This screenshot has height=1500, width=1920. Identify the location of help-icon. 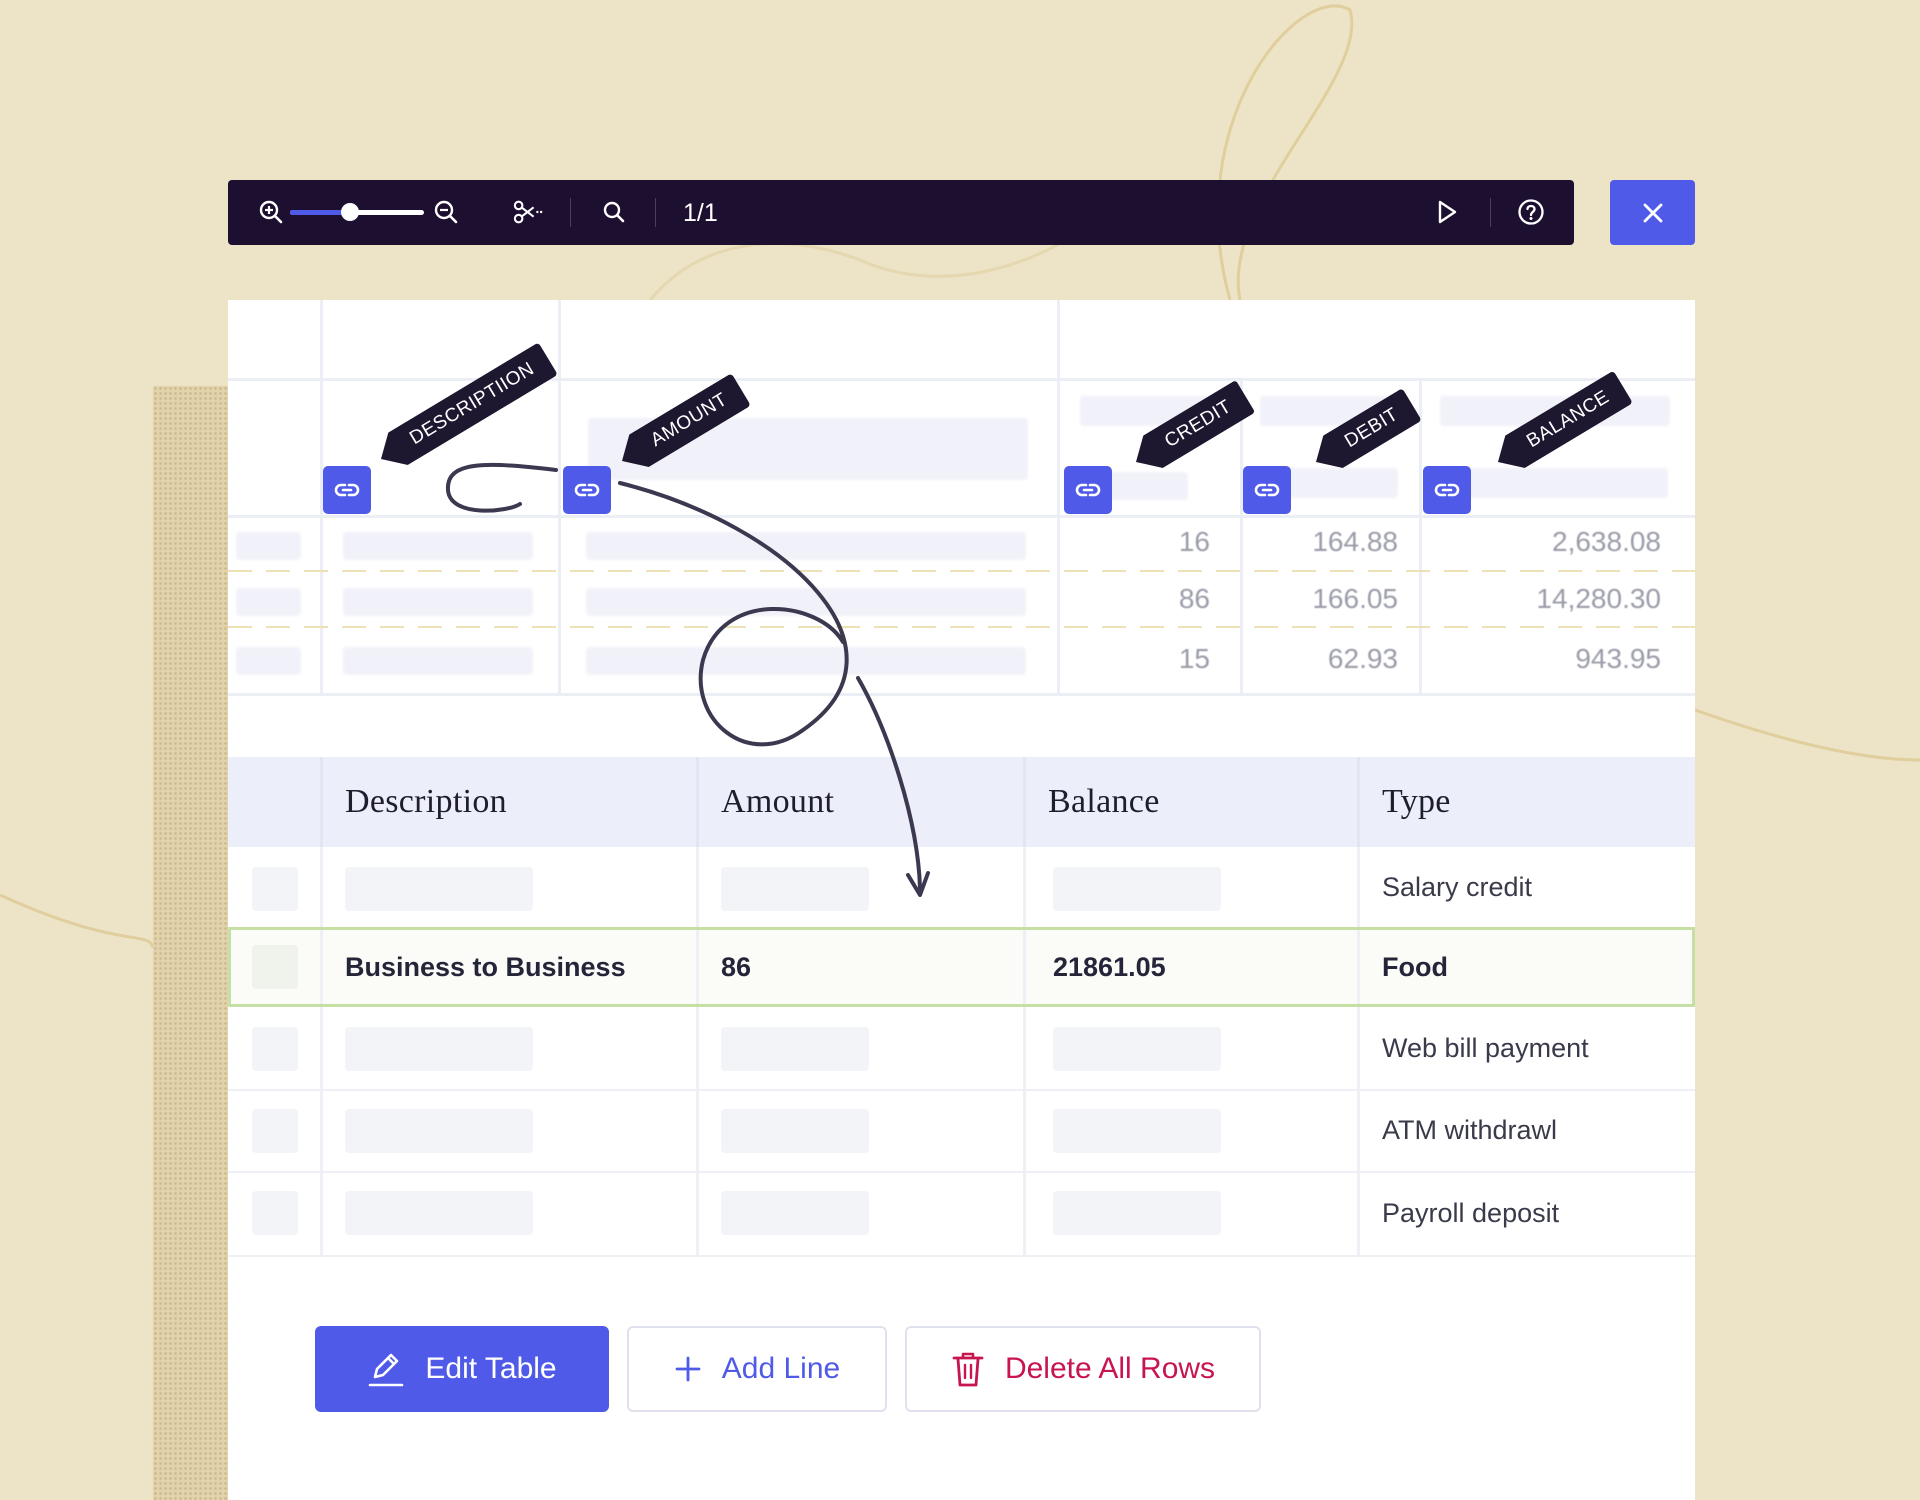
(1531, 212).